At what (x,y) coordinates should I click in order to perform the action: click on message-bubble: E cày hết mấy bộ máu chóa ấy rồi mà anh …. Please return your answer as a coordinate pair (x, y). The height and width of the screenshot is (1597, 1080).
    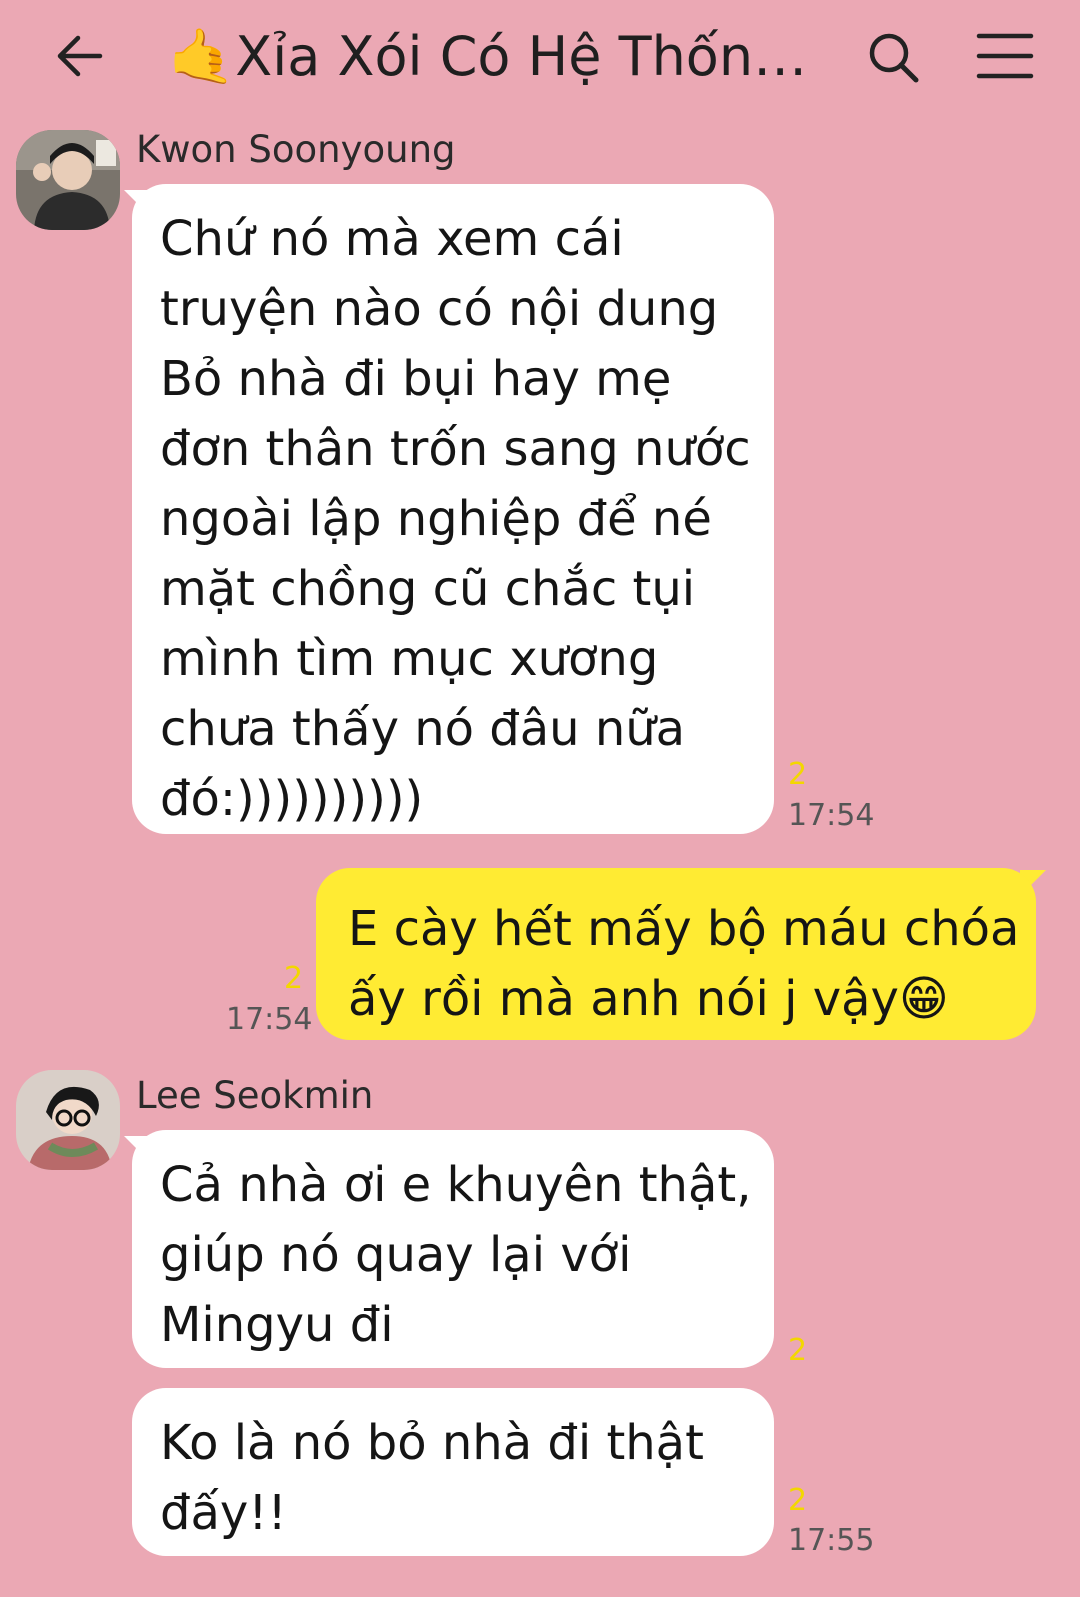
    Looking at the image, I should click on (676, 954).